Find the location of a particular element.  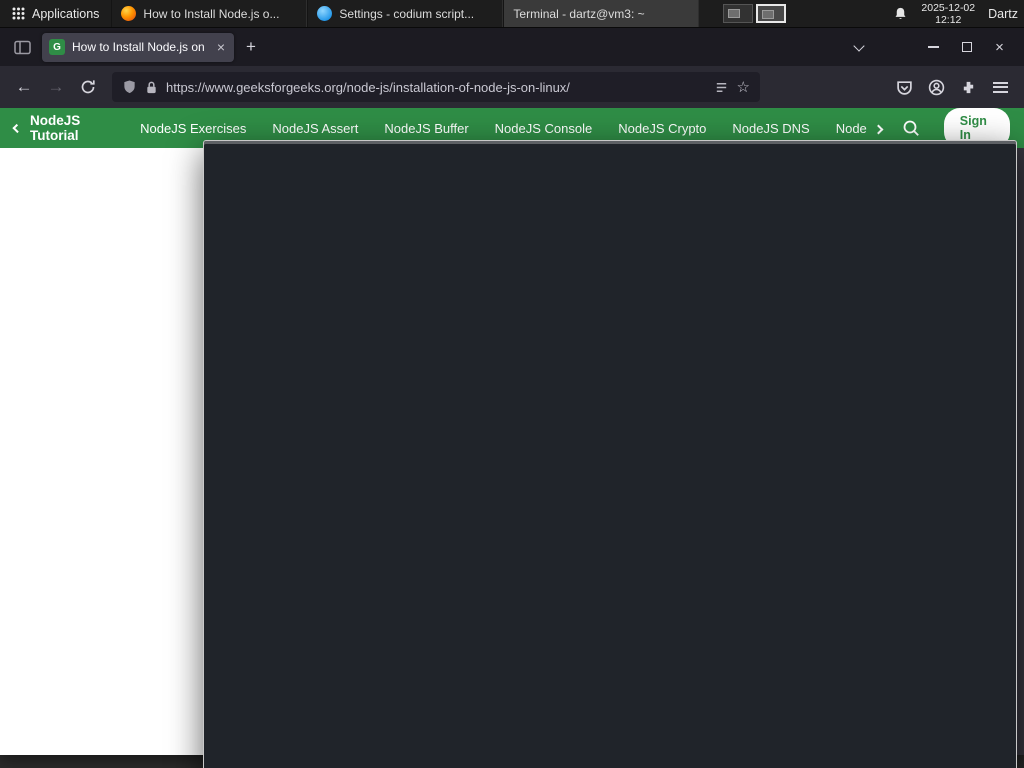

nav-scroll-right-button is located at coordinates (878, 128).